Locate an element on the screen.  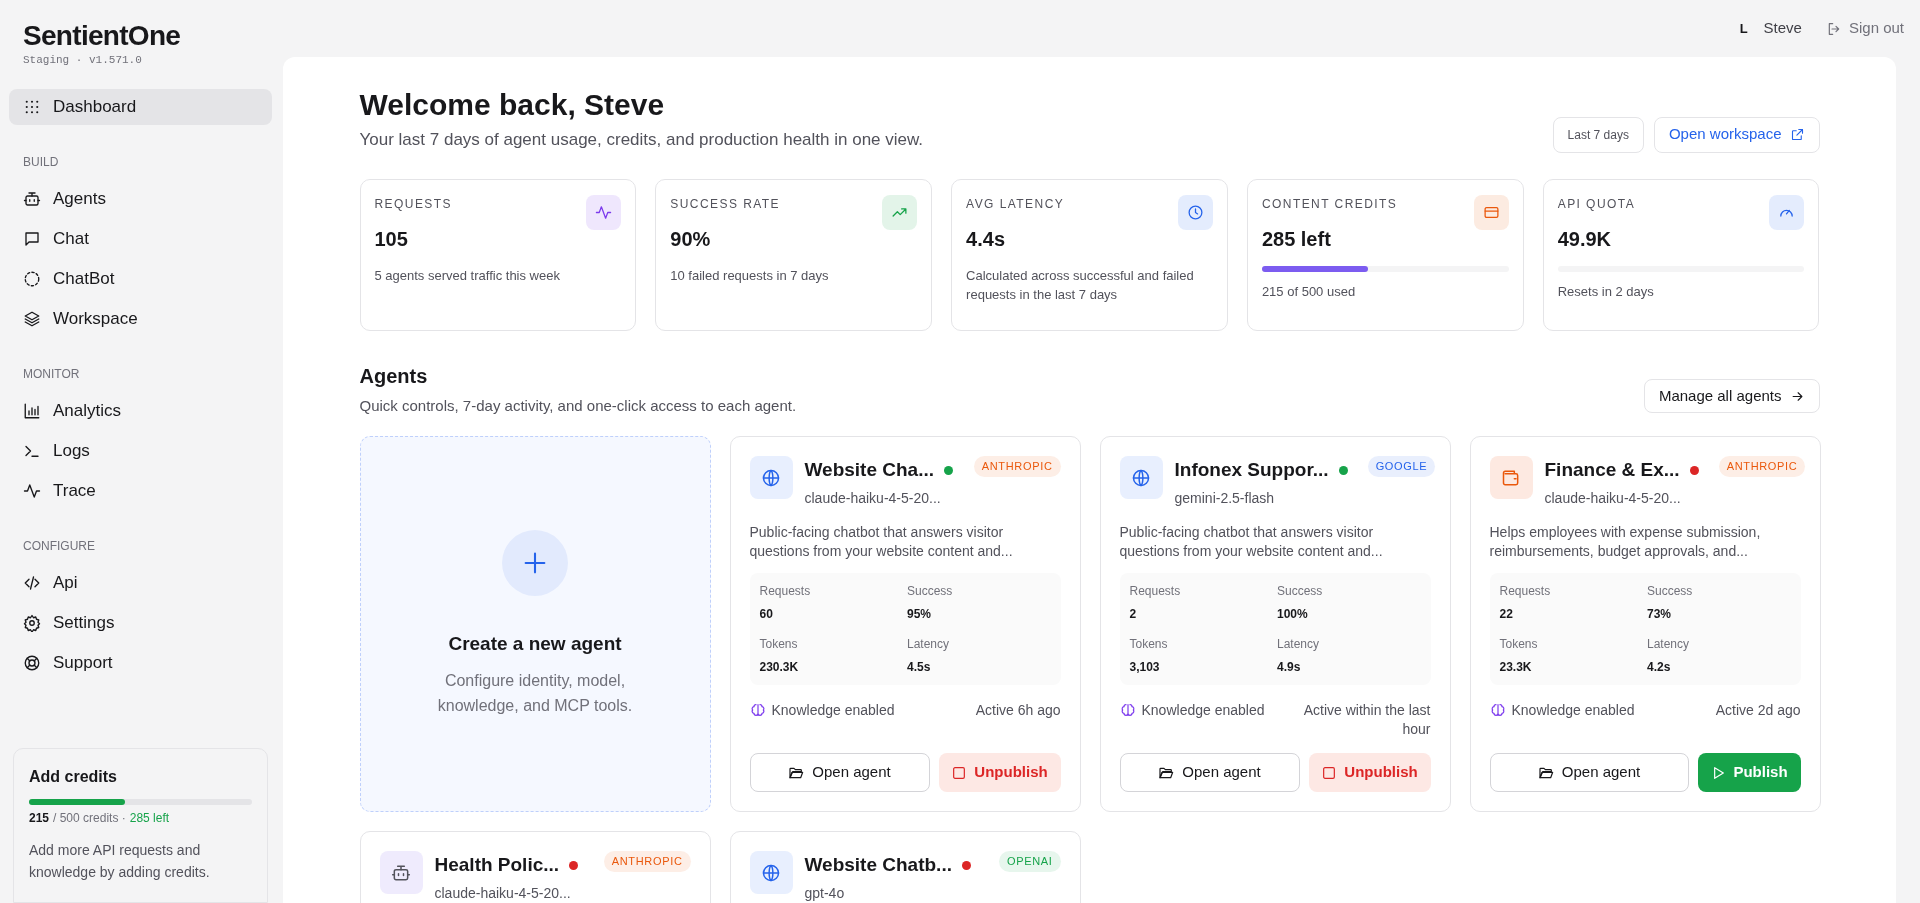
section-subtitle: Quick controls, 7-day activity, and one-click access to each agent. is located at coordinates (578, 405).